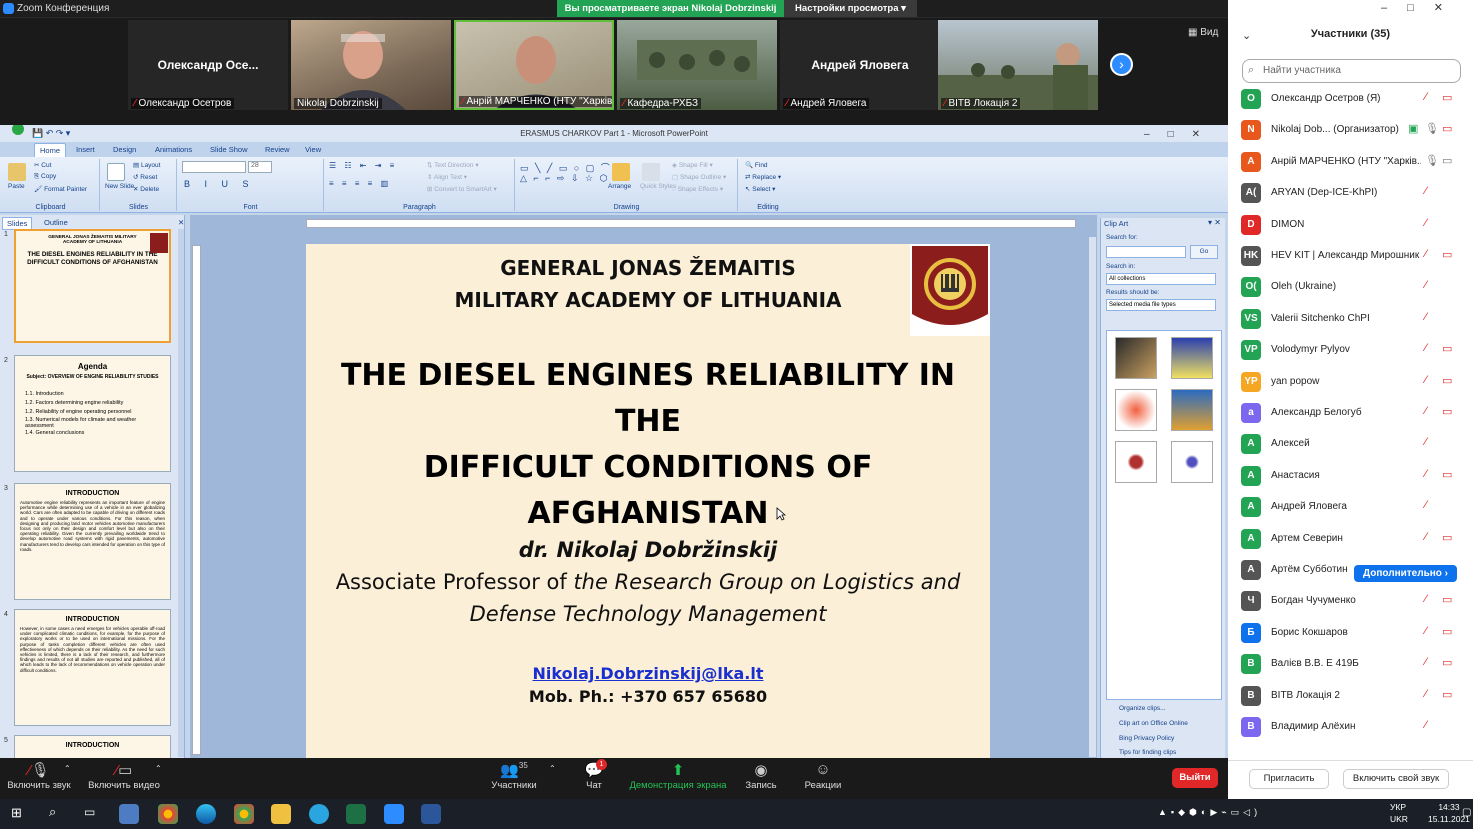 This screenshot has height=829, width=1473. Describe the element at coordinates (1195, 778) in the screenshot. I see `leave-meeting-button: Выйти` at that location.